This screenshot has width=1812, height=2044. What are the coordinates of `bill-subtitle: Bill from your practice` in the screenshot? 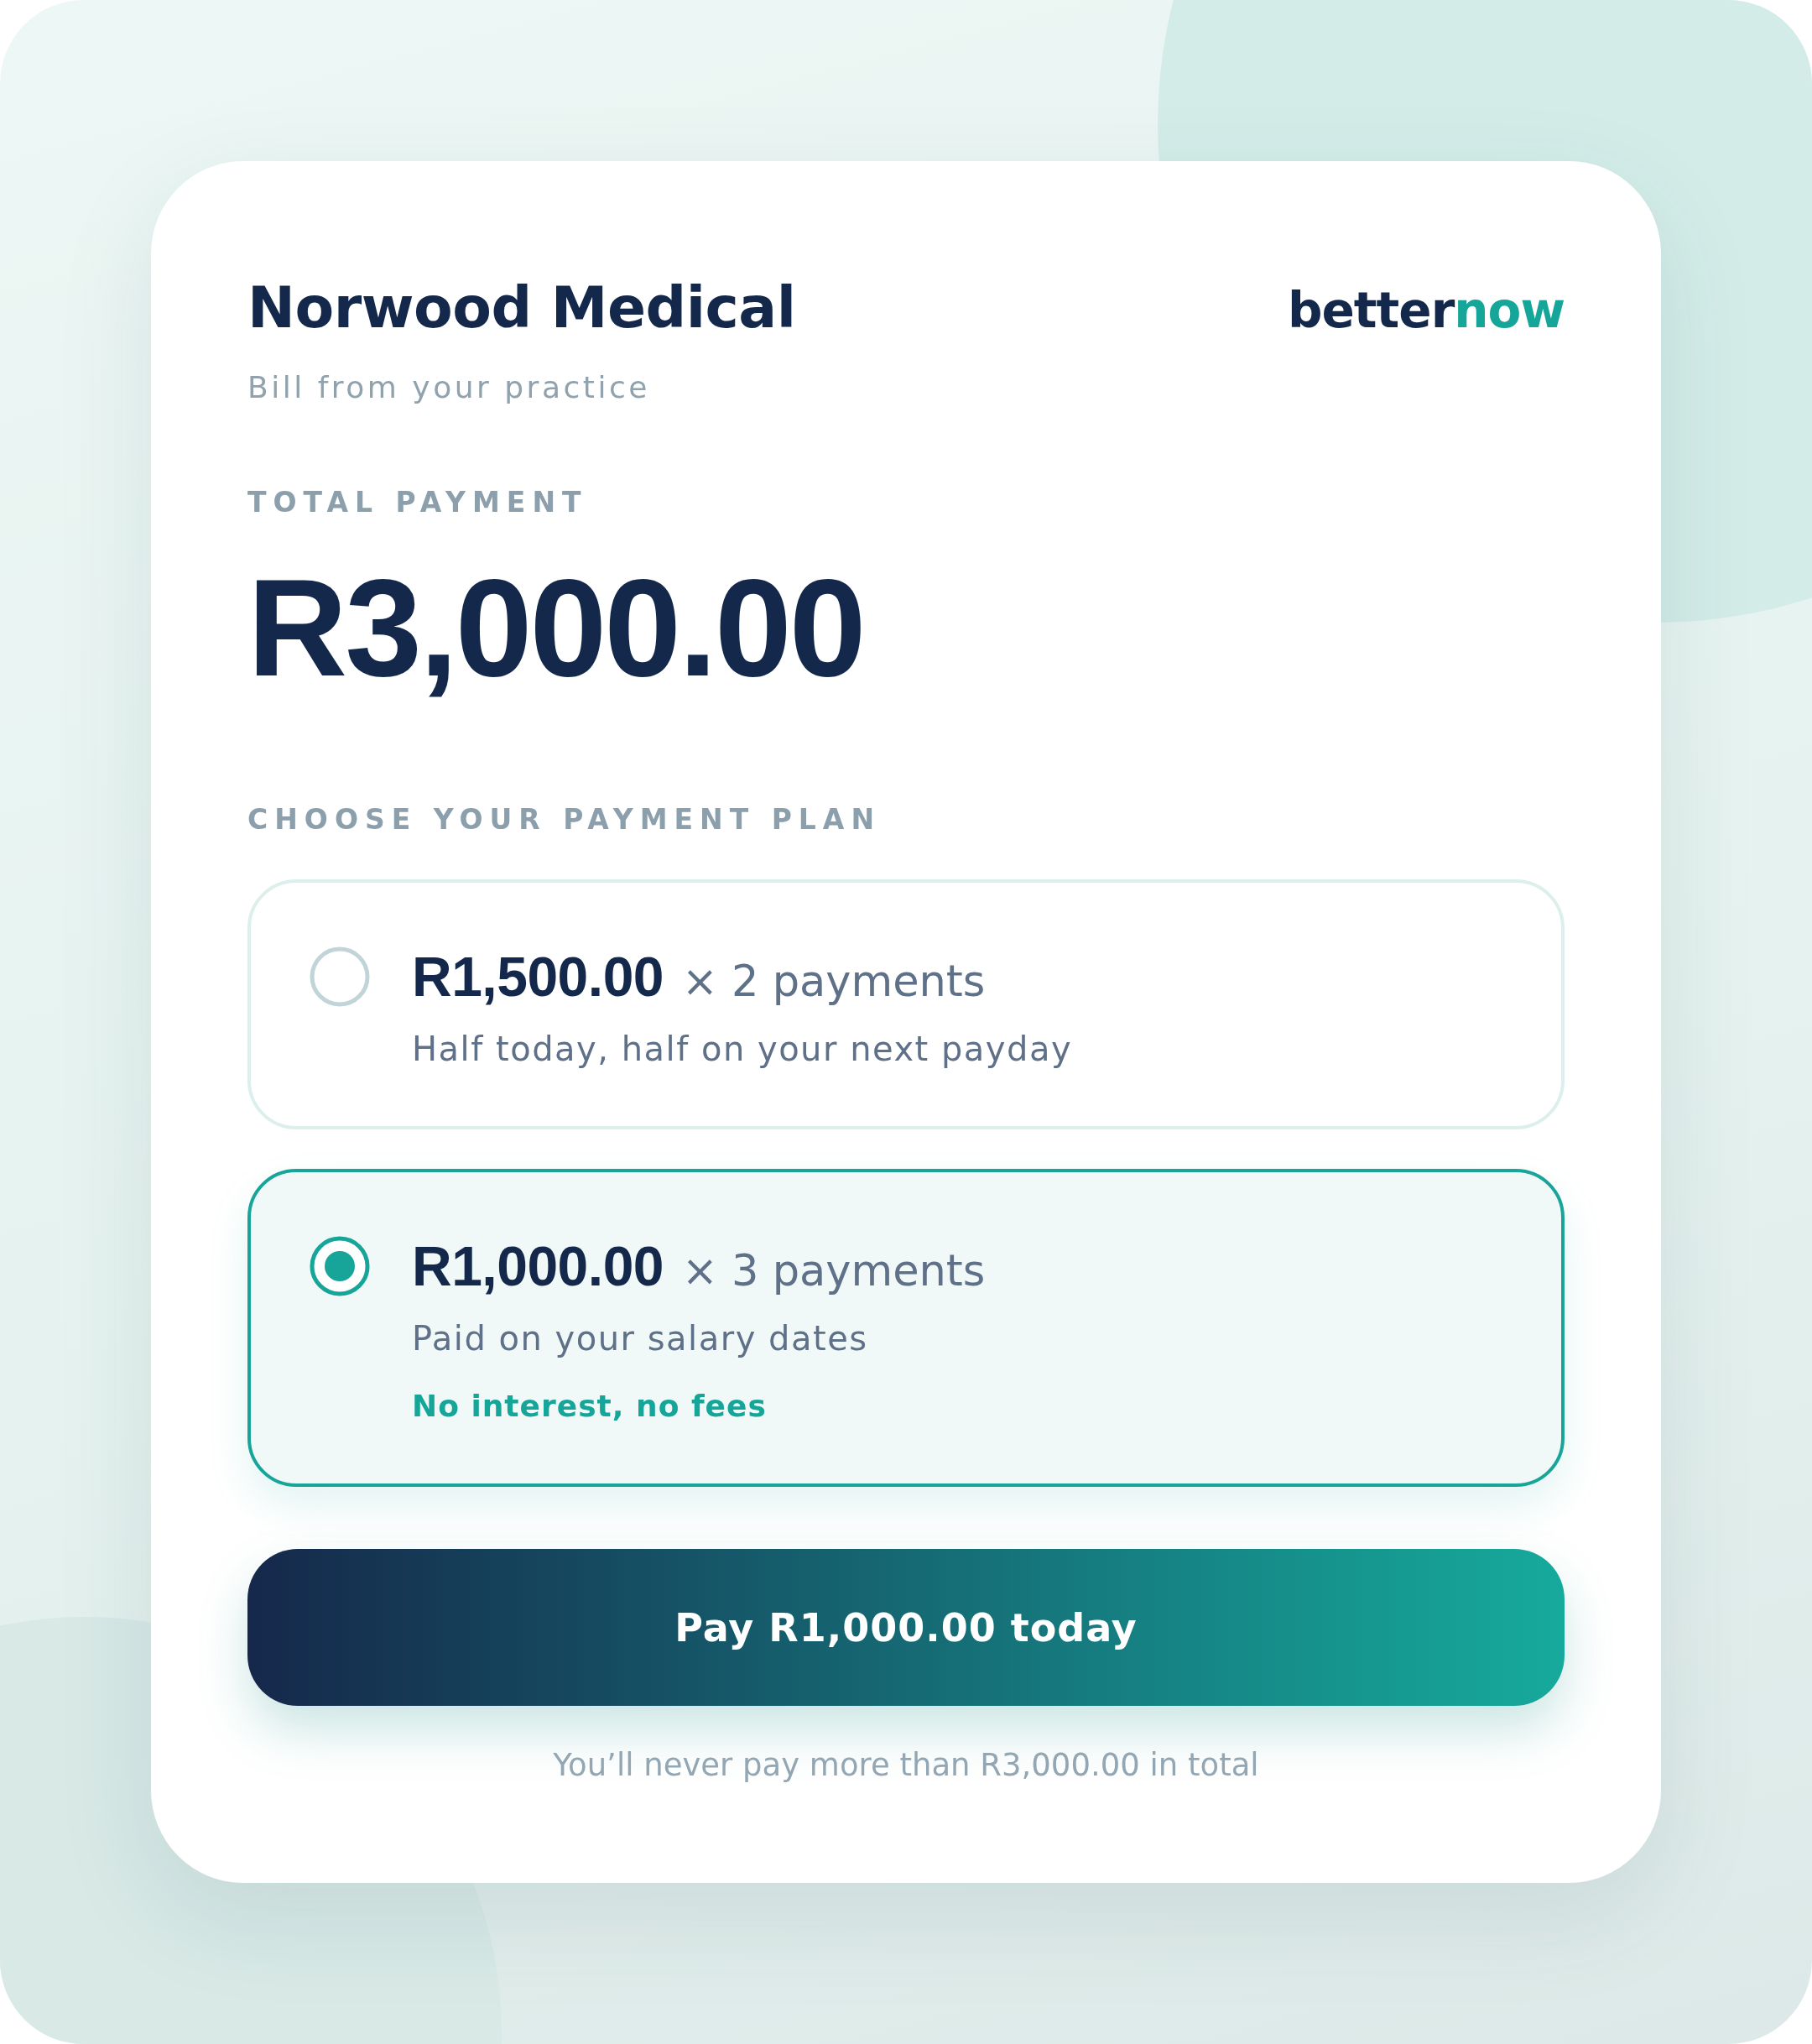 It's located at (449, 387).